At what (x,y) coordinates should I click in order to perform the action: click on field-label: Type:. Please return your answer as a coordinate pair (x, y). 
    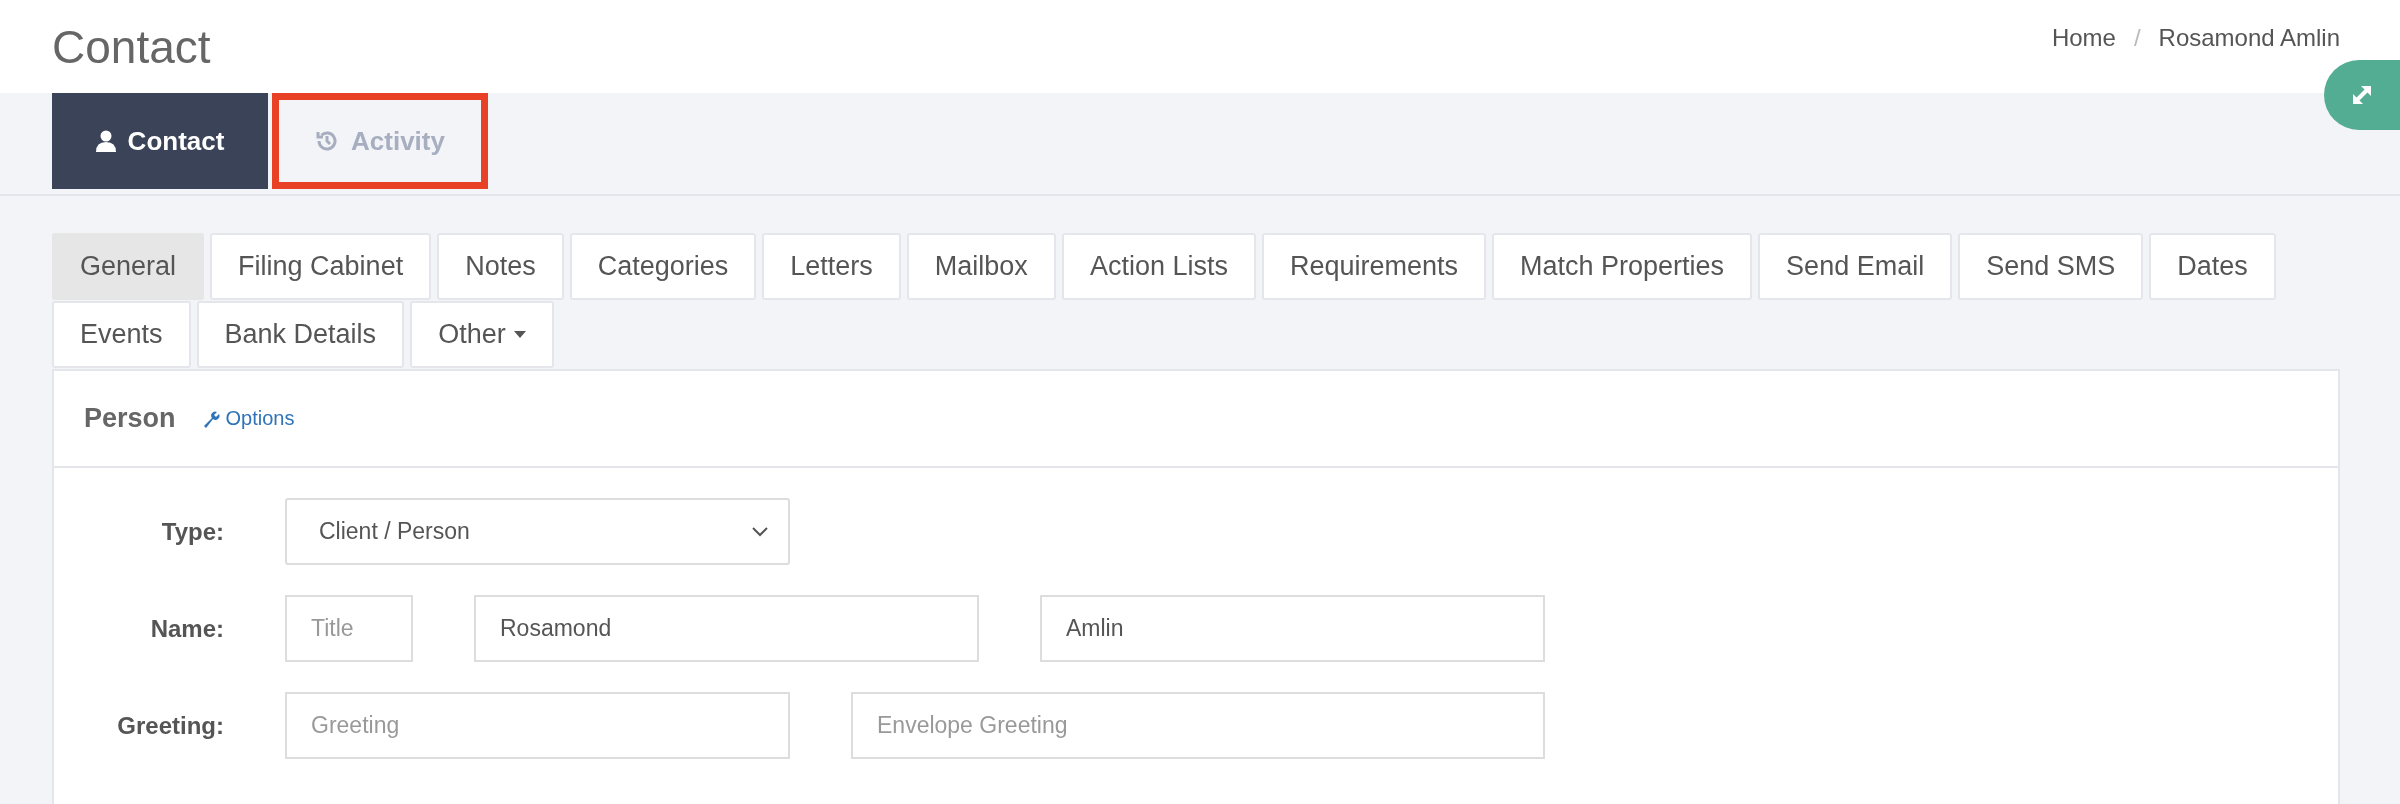
    Looking at the image, I should click on (192, 531).